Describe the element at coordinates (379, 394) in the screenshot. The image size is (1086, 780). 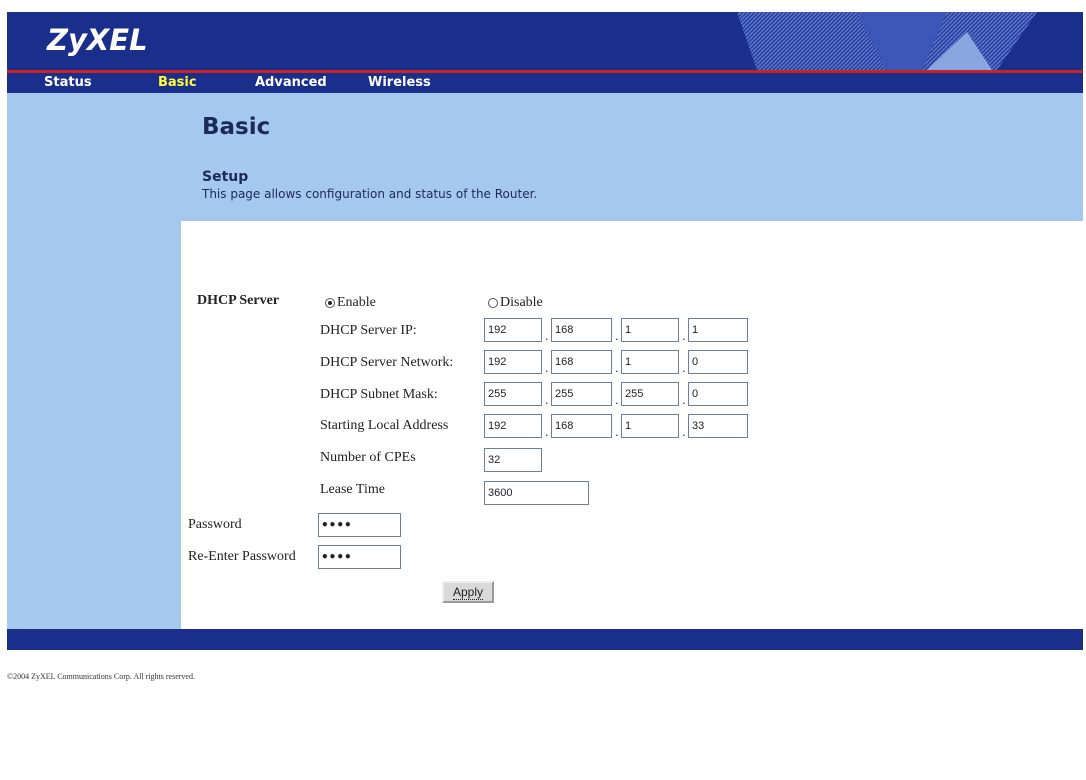
I see `dhcp-subnet-mask-label: DHCP Subnet Mask:` at that location.